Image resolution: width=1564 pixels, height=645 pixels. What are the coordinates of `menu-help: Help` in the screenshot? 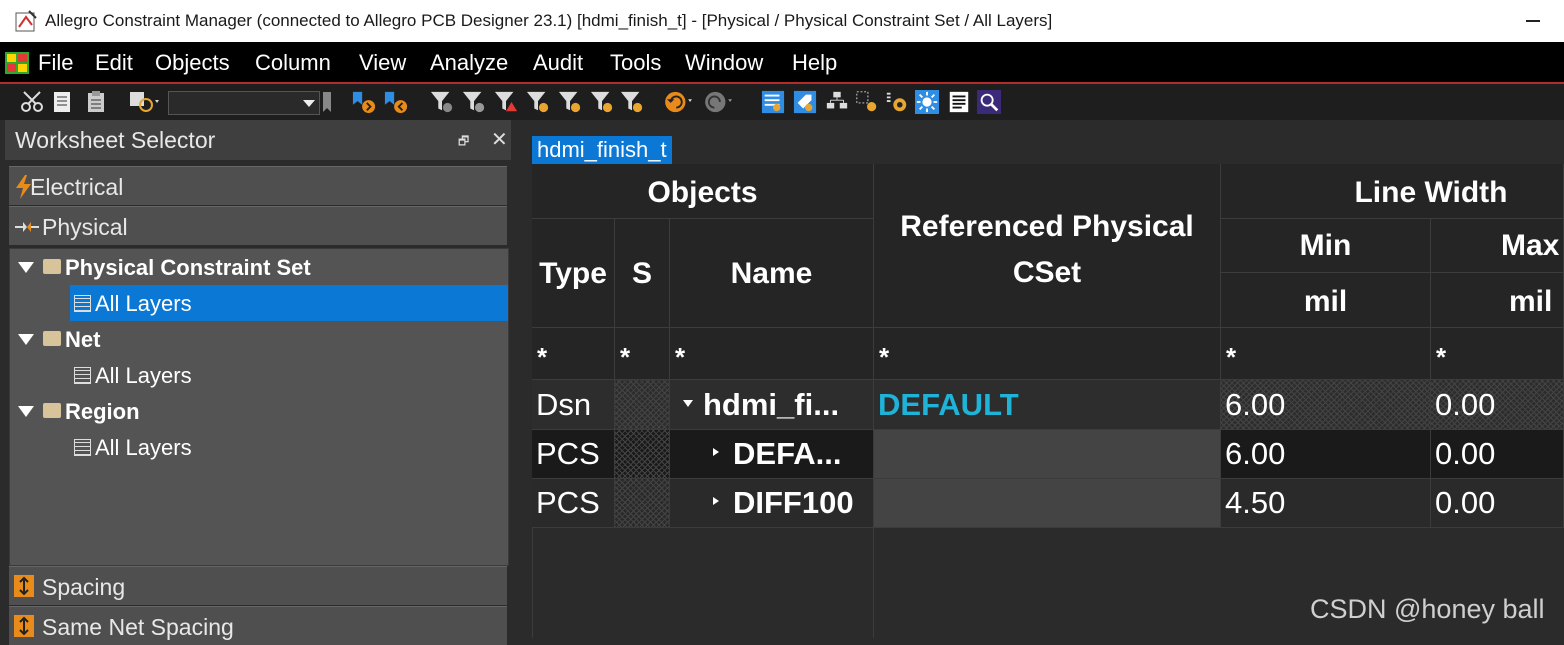 It's located at (814, 63).